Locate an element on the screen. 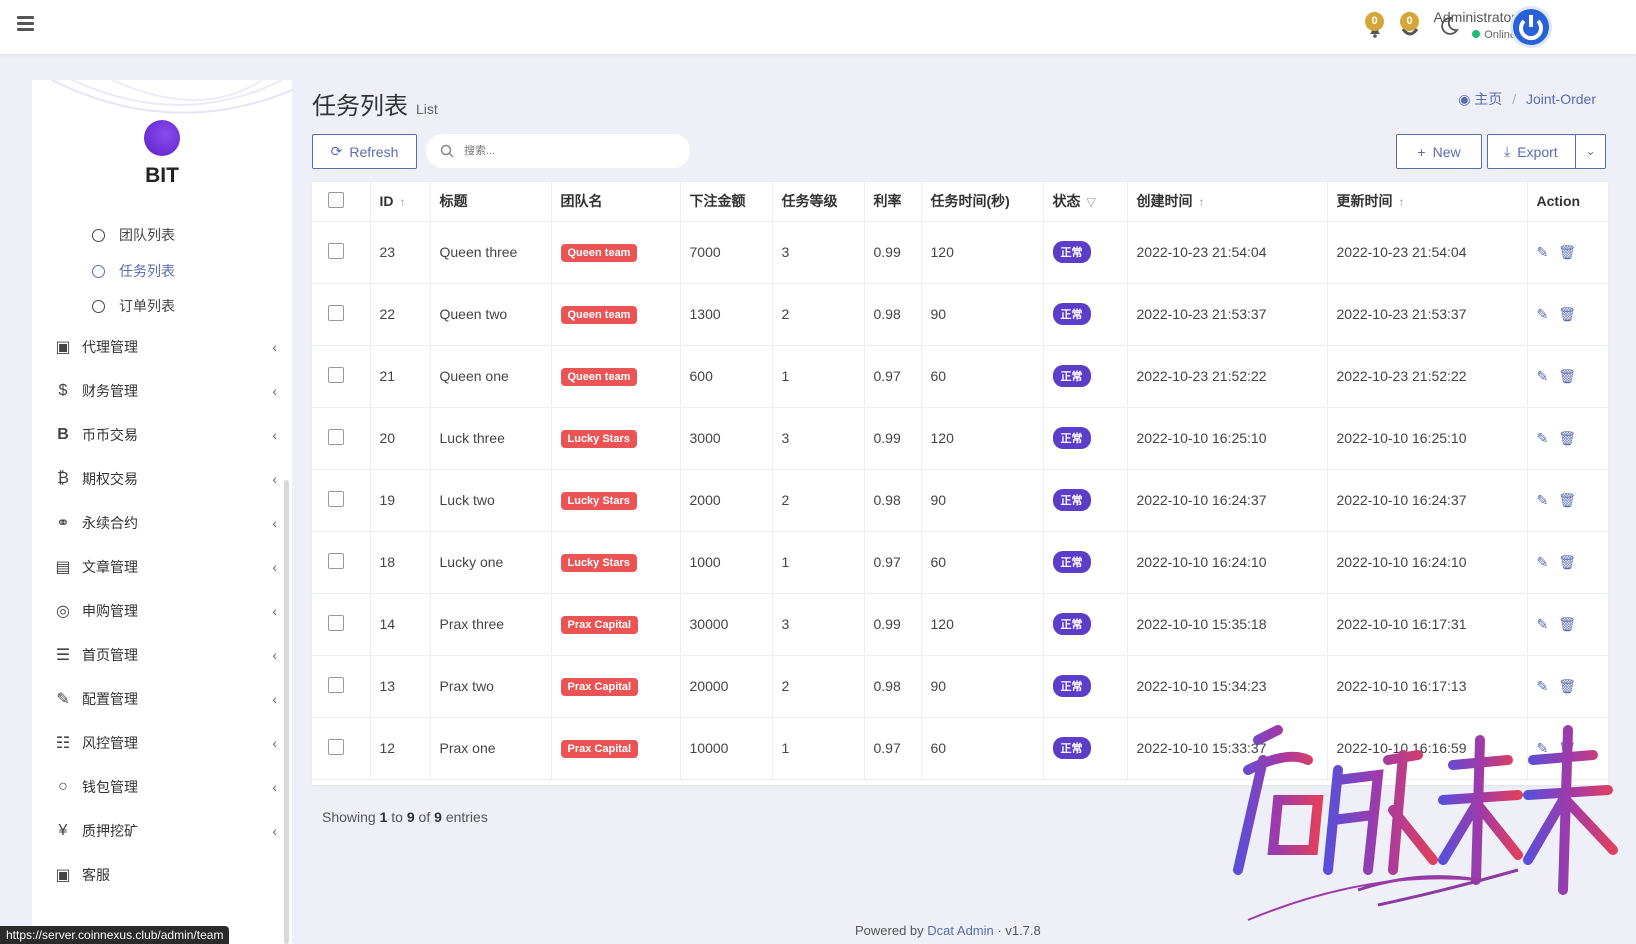 The width and height of the screenshot is (1636, 944). footer-link: Dcat Admin is located at coordinates (960, 930).